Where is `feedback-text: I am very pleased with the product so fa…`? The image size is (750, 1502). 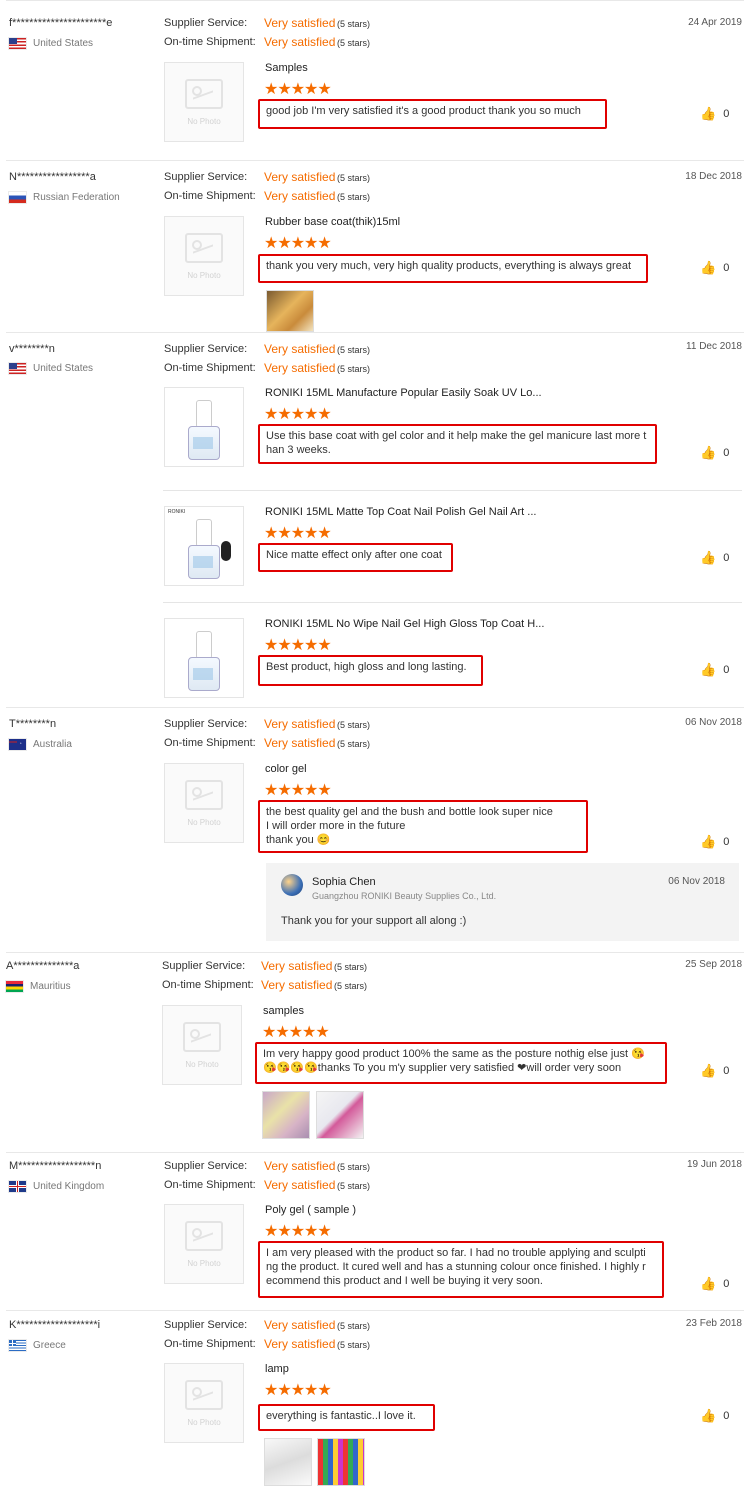
feedback-text: I am very pleased with the product so fa… is located at coordinates (461, 1269).